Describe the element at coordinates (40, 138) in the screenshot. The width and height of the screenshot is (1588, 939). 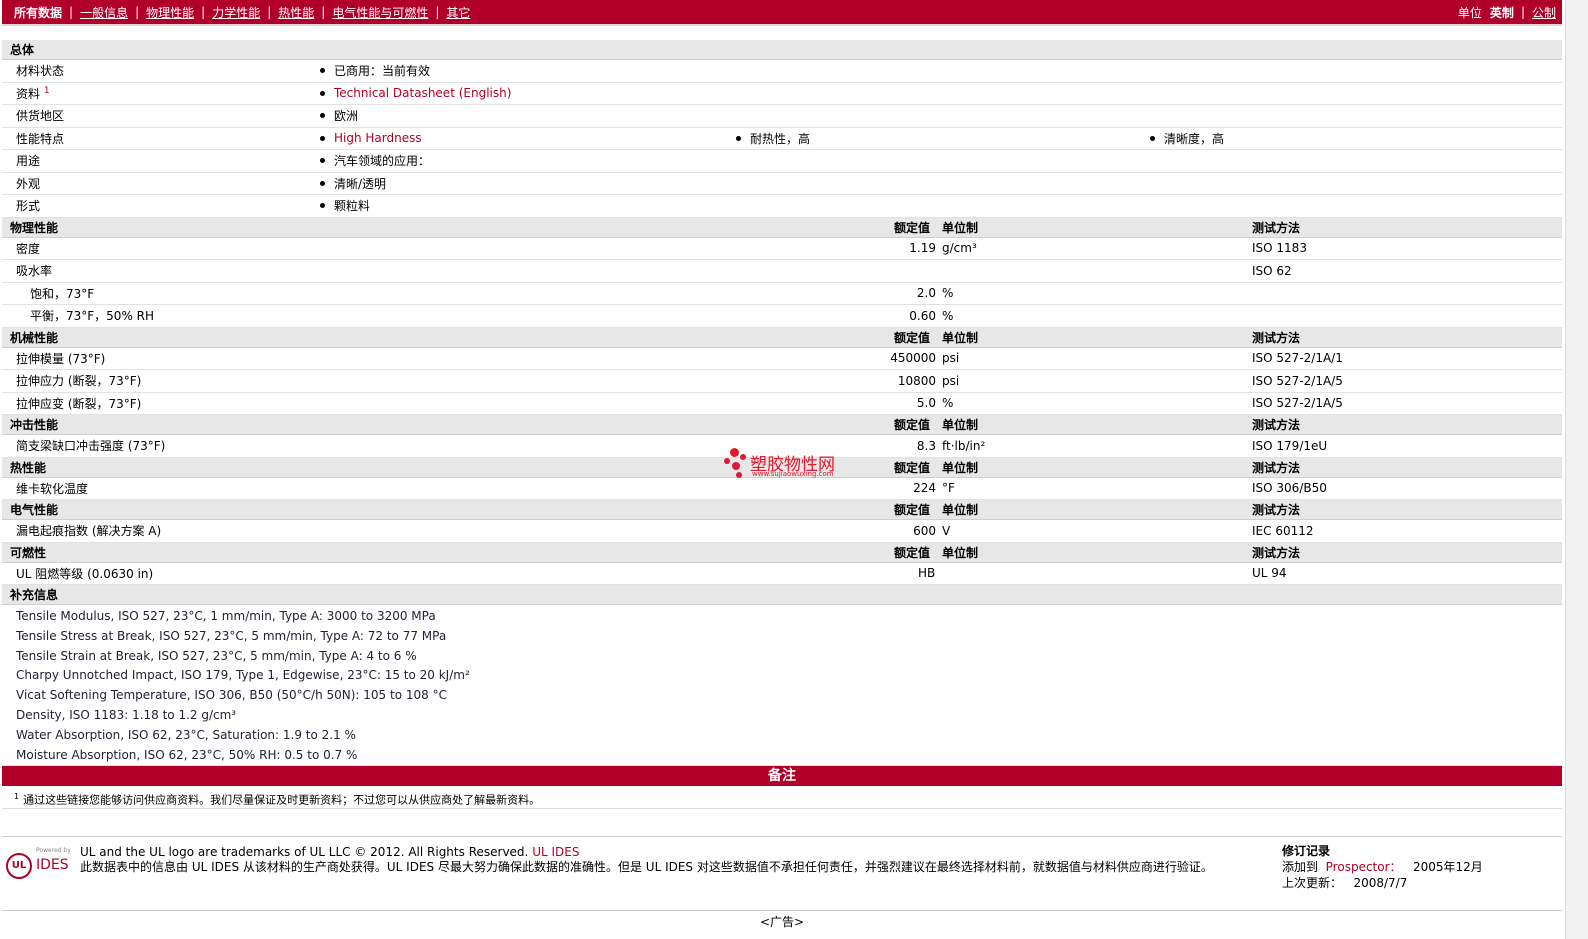
I see `row-label: 性能特点` at that location.